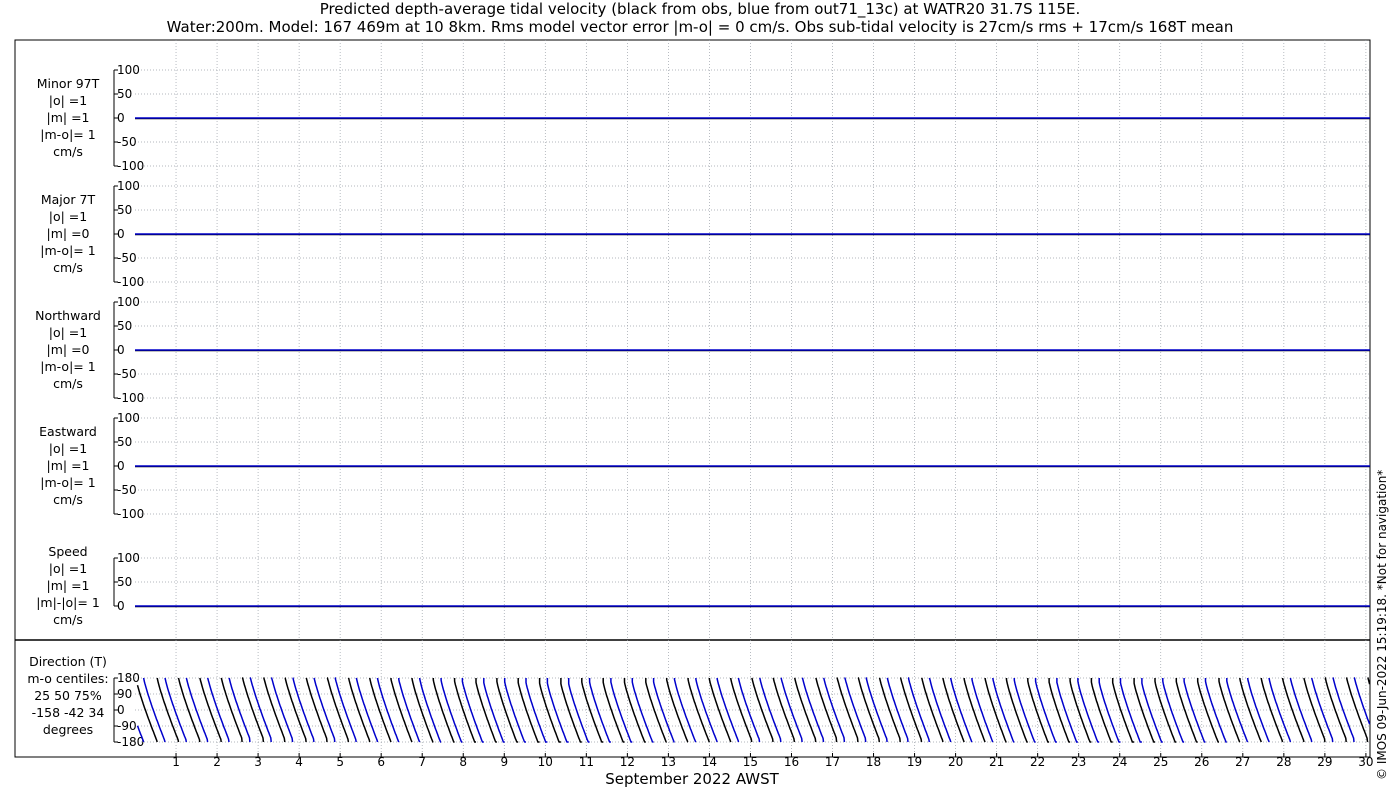  What do you see at coordinates (692, 779) in the screenshot?
I see `x-axis-label: September 2022 AWST` at bounding box center [692, 779].